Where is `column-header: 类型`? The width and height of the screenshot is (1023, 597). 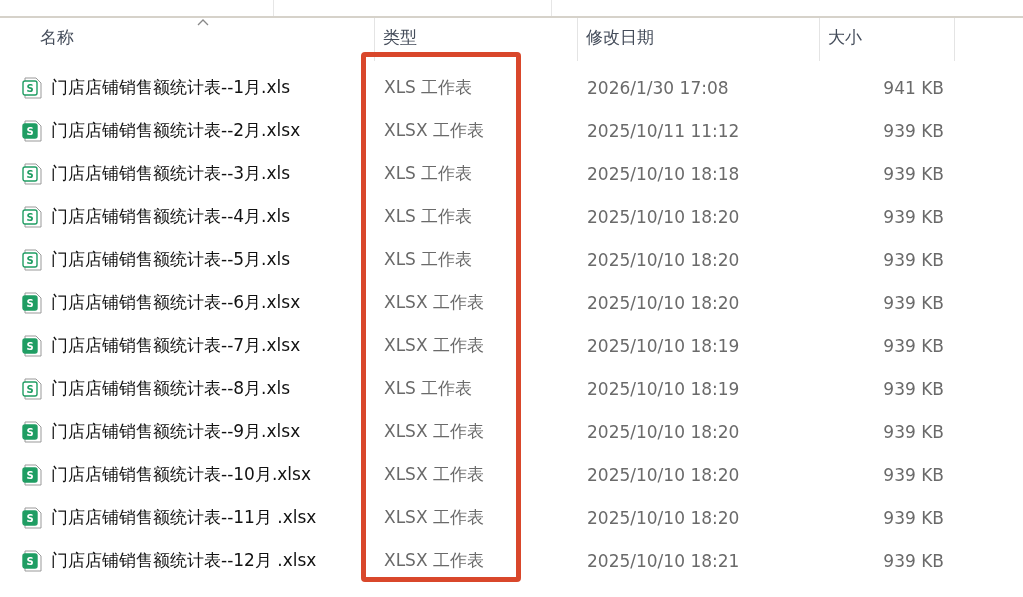 column-header: 类型 is located at coordinates (400, 37).